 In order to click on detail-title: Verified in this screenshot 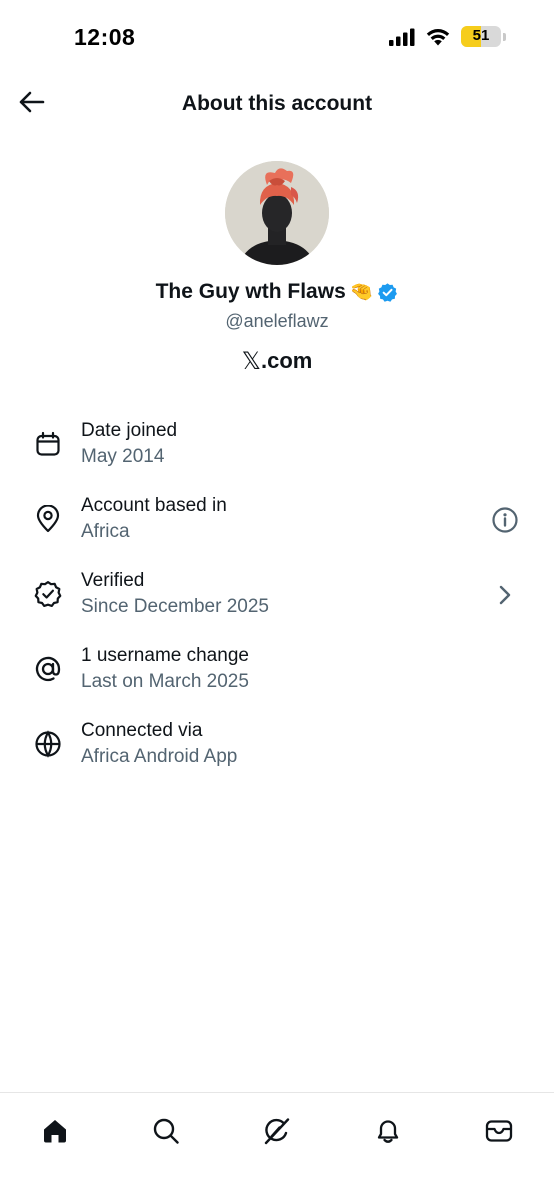, I will do `click(113, 580)`.